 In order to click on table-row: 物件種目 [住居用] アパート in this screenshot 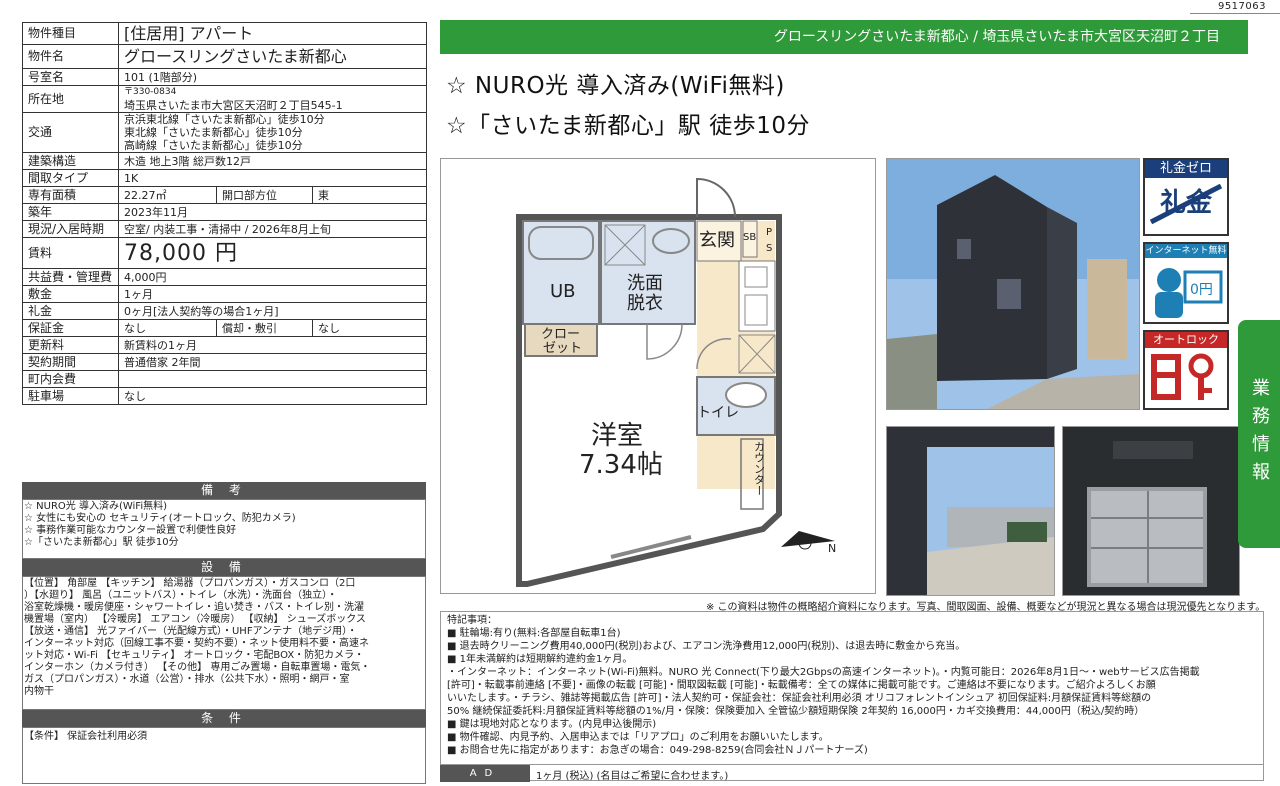, I will do `click(225, 33)`.